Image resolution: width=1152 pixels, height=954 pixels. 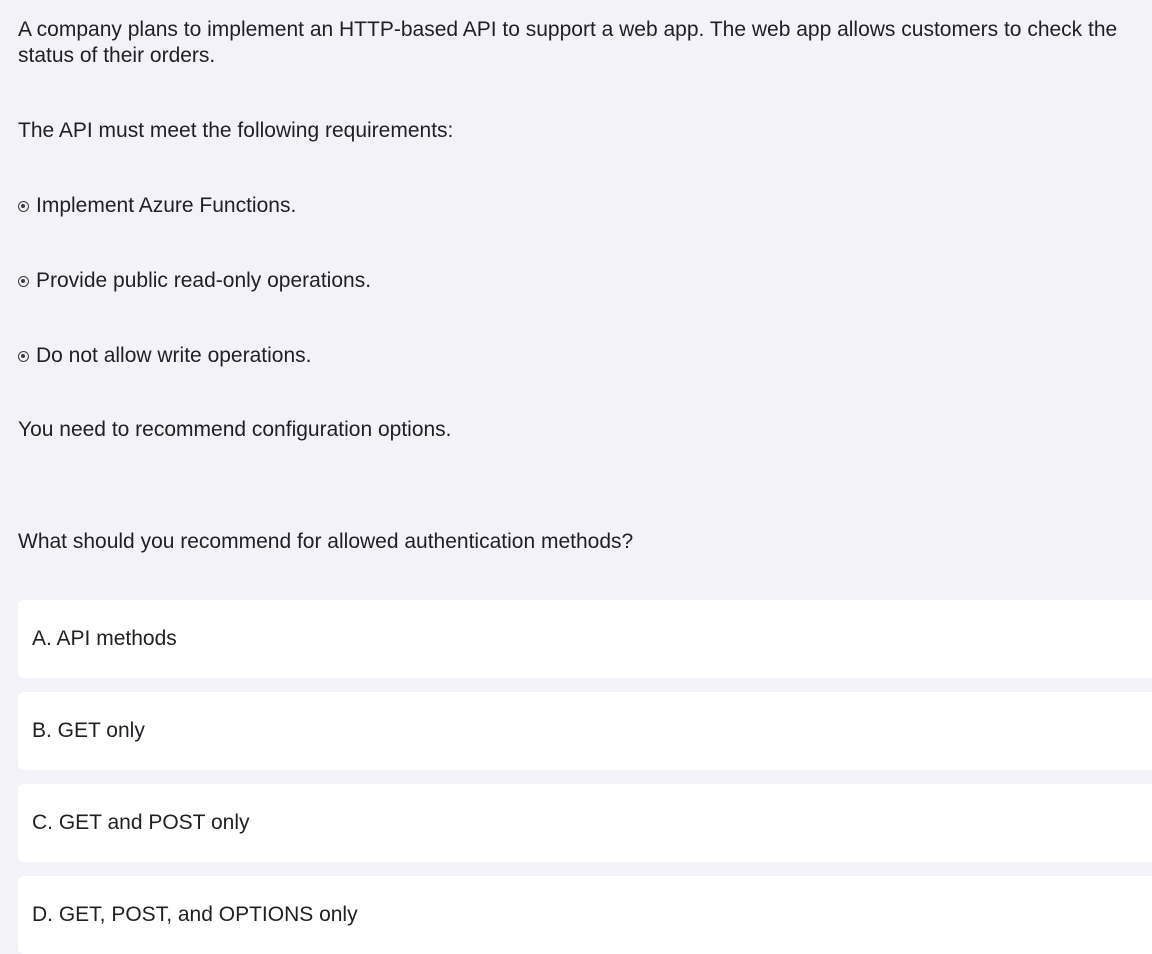 What do you see at coordinates (204, 280) in the screenshot?
I see `requirement-text: Provide public read-only operations.` at bounding box center [204, 280].